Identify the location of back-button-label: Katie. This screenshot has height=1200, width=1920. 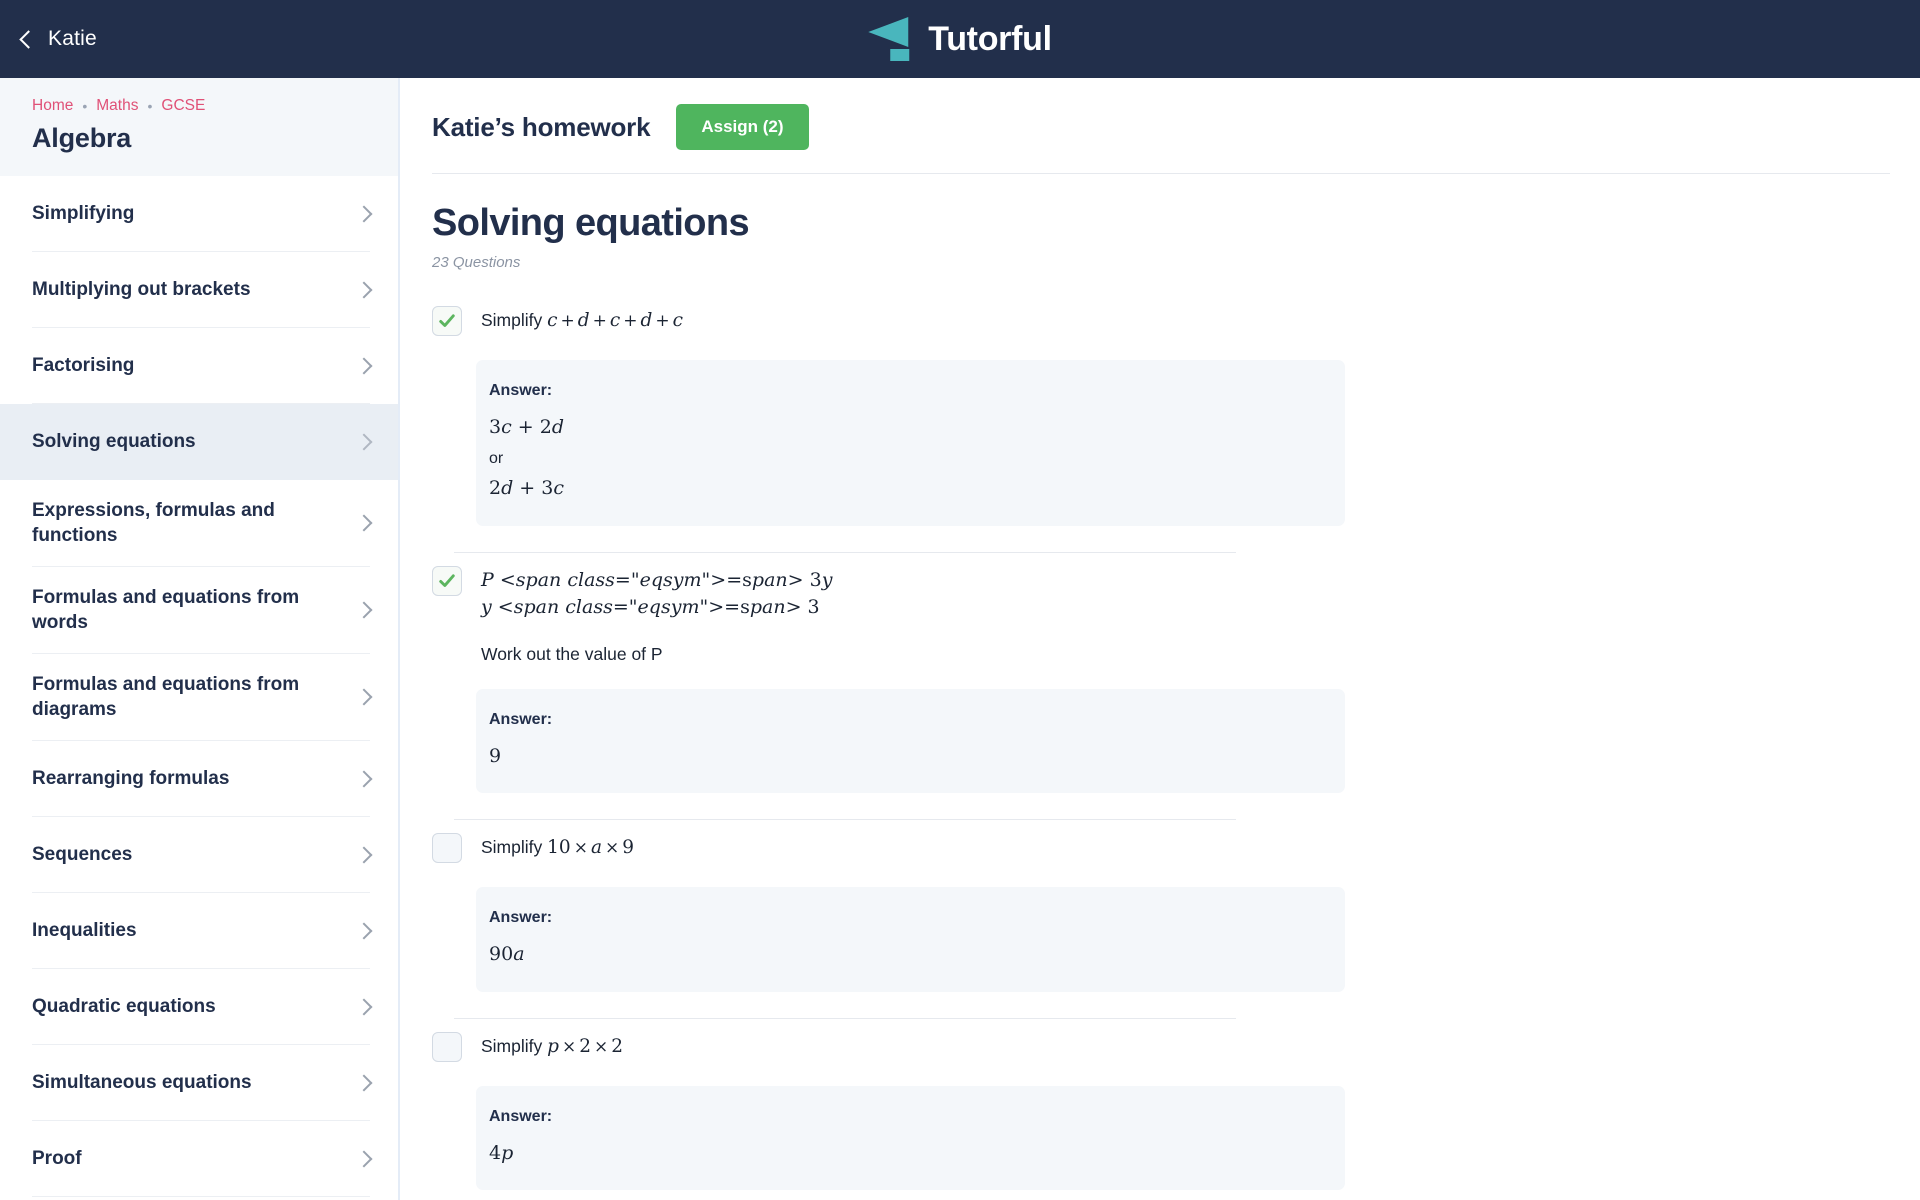
(72, 38).